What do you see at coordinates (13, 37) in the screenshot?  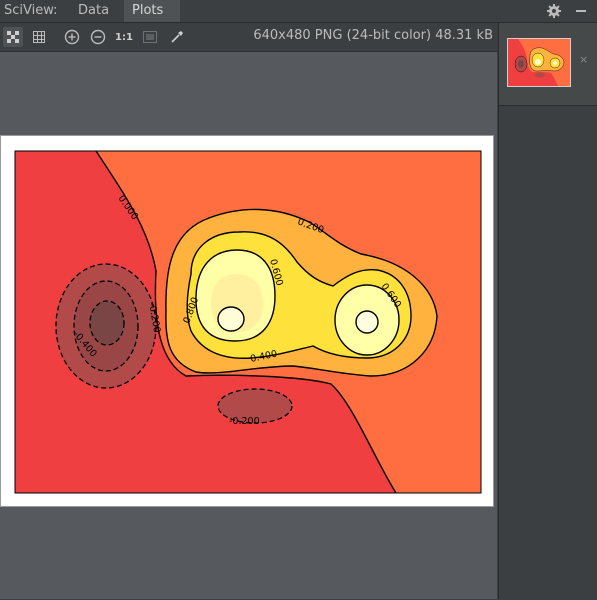 I see `checkerboard-icon` at bounding box center [13, 37].